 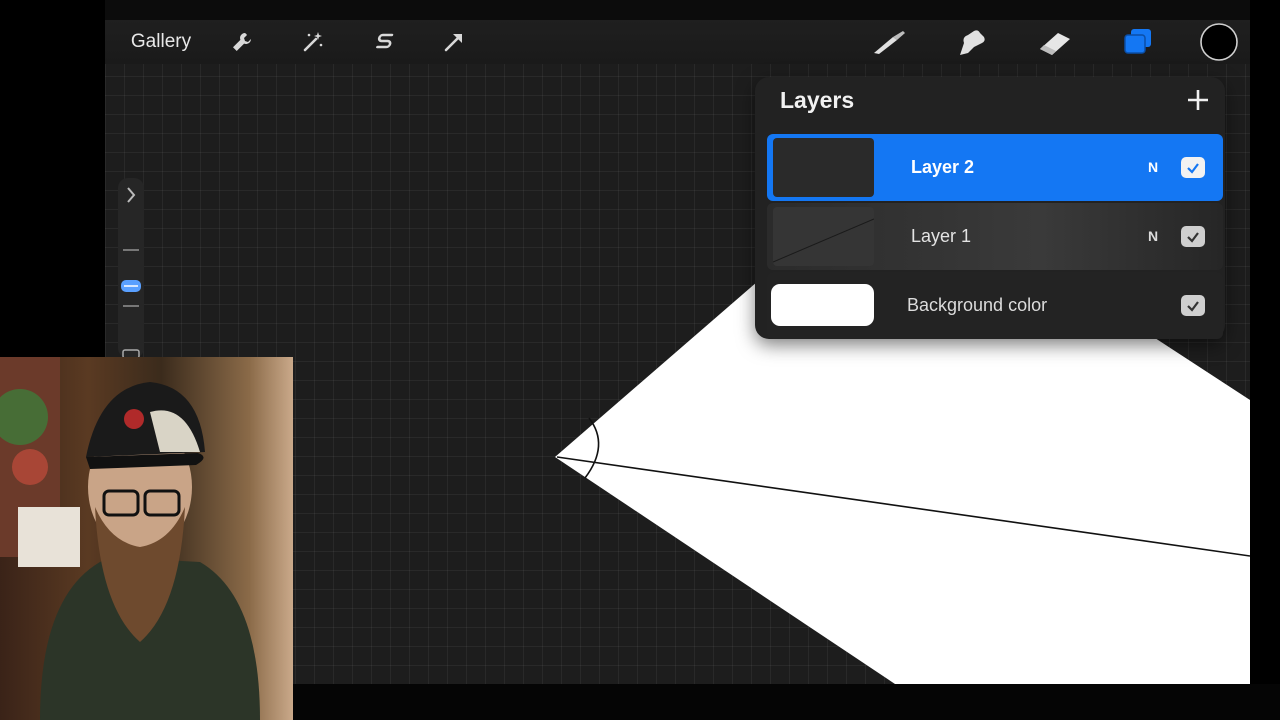 What do you see at coordinates (677, 42) in the screenshot?
I see `toolbar: Gallery` at bounding box center [677, 42].